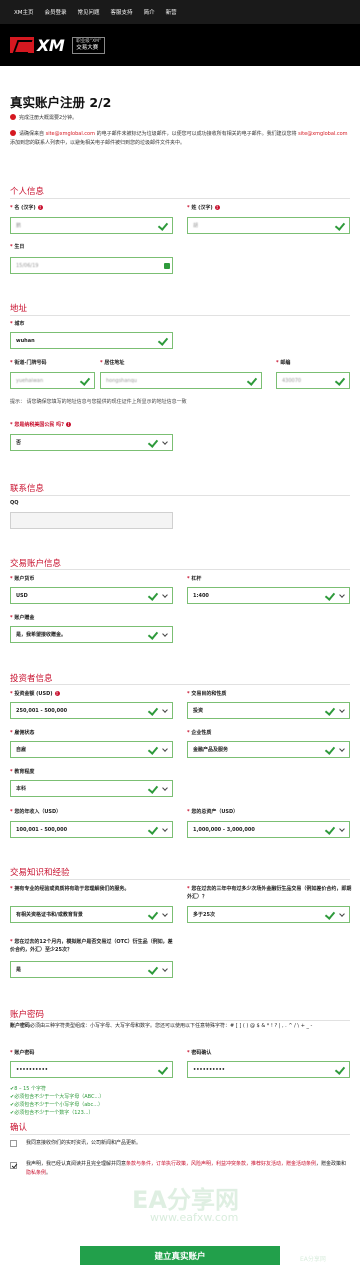 Image resolution: width=360 pixels, height=1280 pixels. I want to click on networth-select: 1,000,000 - 3,000,000, so click(268, 829).